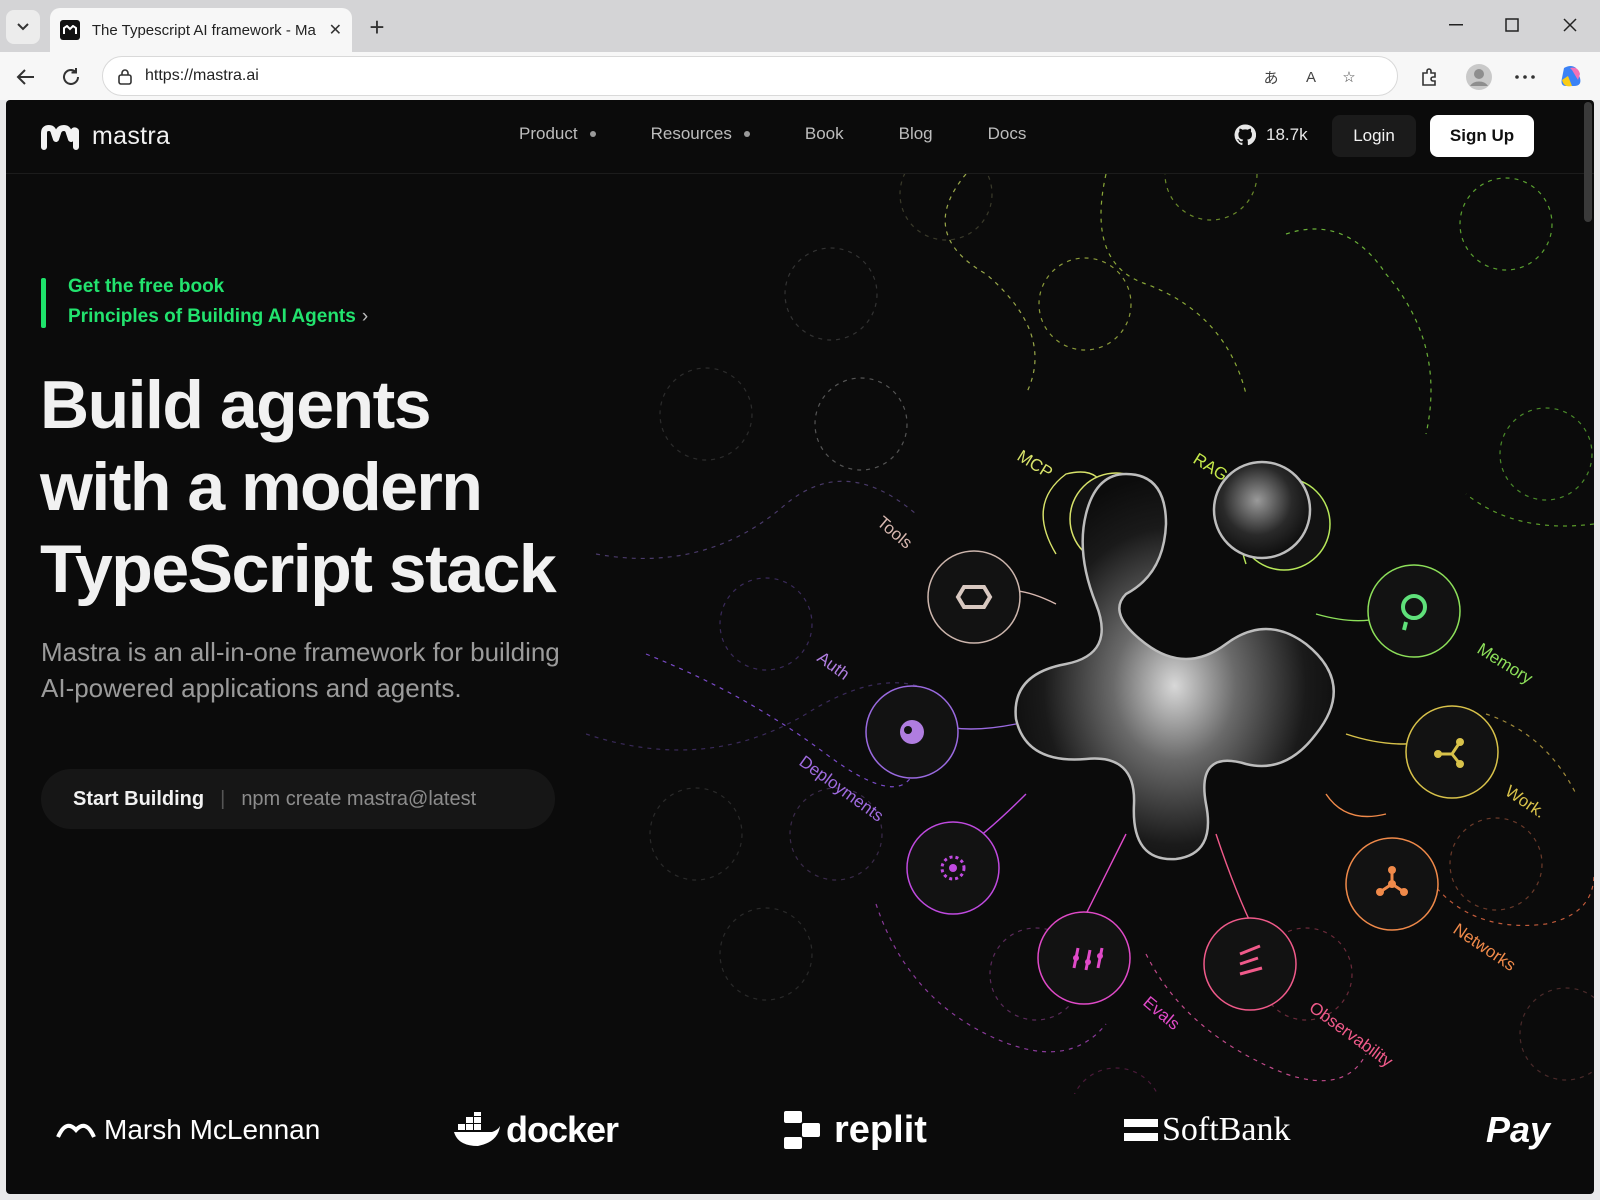 This screenshot has width=1600, height=1200. I want to click on nav-item-product: Product, so click(557, 134).